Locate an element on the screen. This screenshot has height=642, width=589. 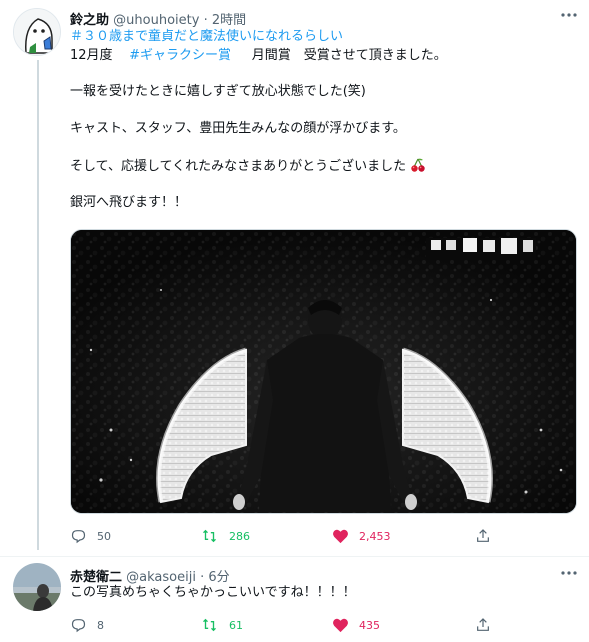
hashtag-link: ＃３０歳まで童貞だと魔法使いになれるらしい is located at coordinates (206, 36).